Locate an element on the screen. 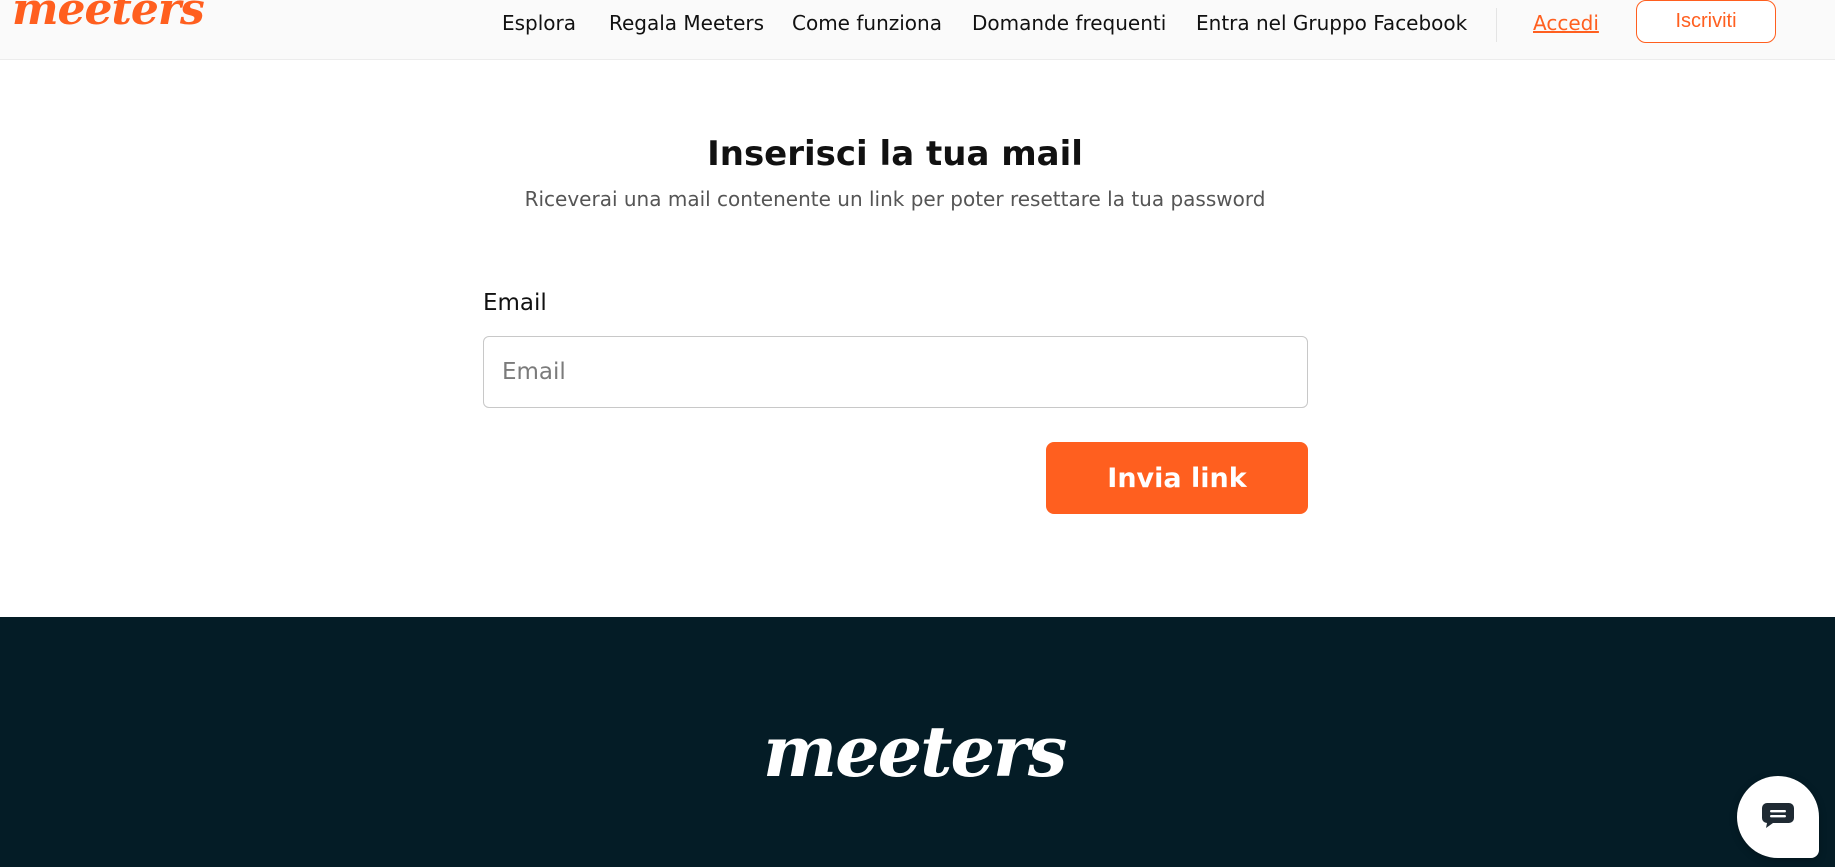 This screenshot has height=867, width=1835. chat-bubble-icon is located at coordinates (1778, 817).